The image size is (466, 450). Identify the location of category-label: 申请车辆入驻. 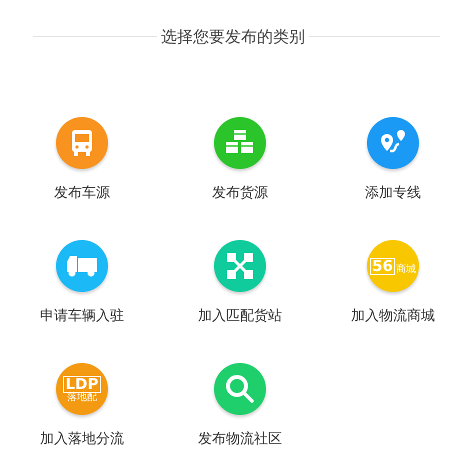
(82, 316).